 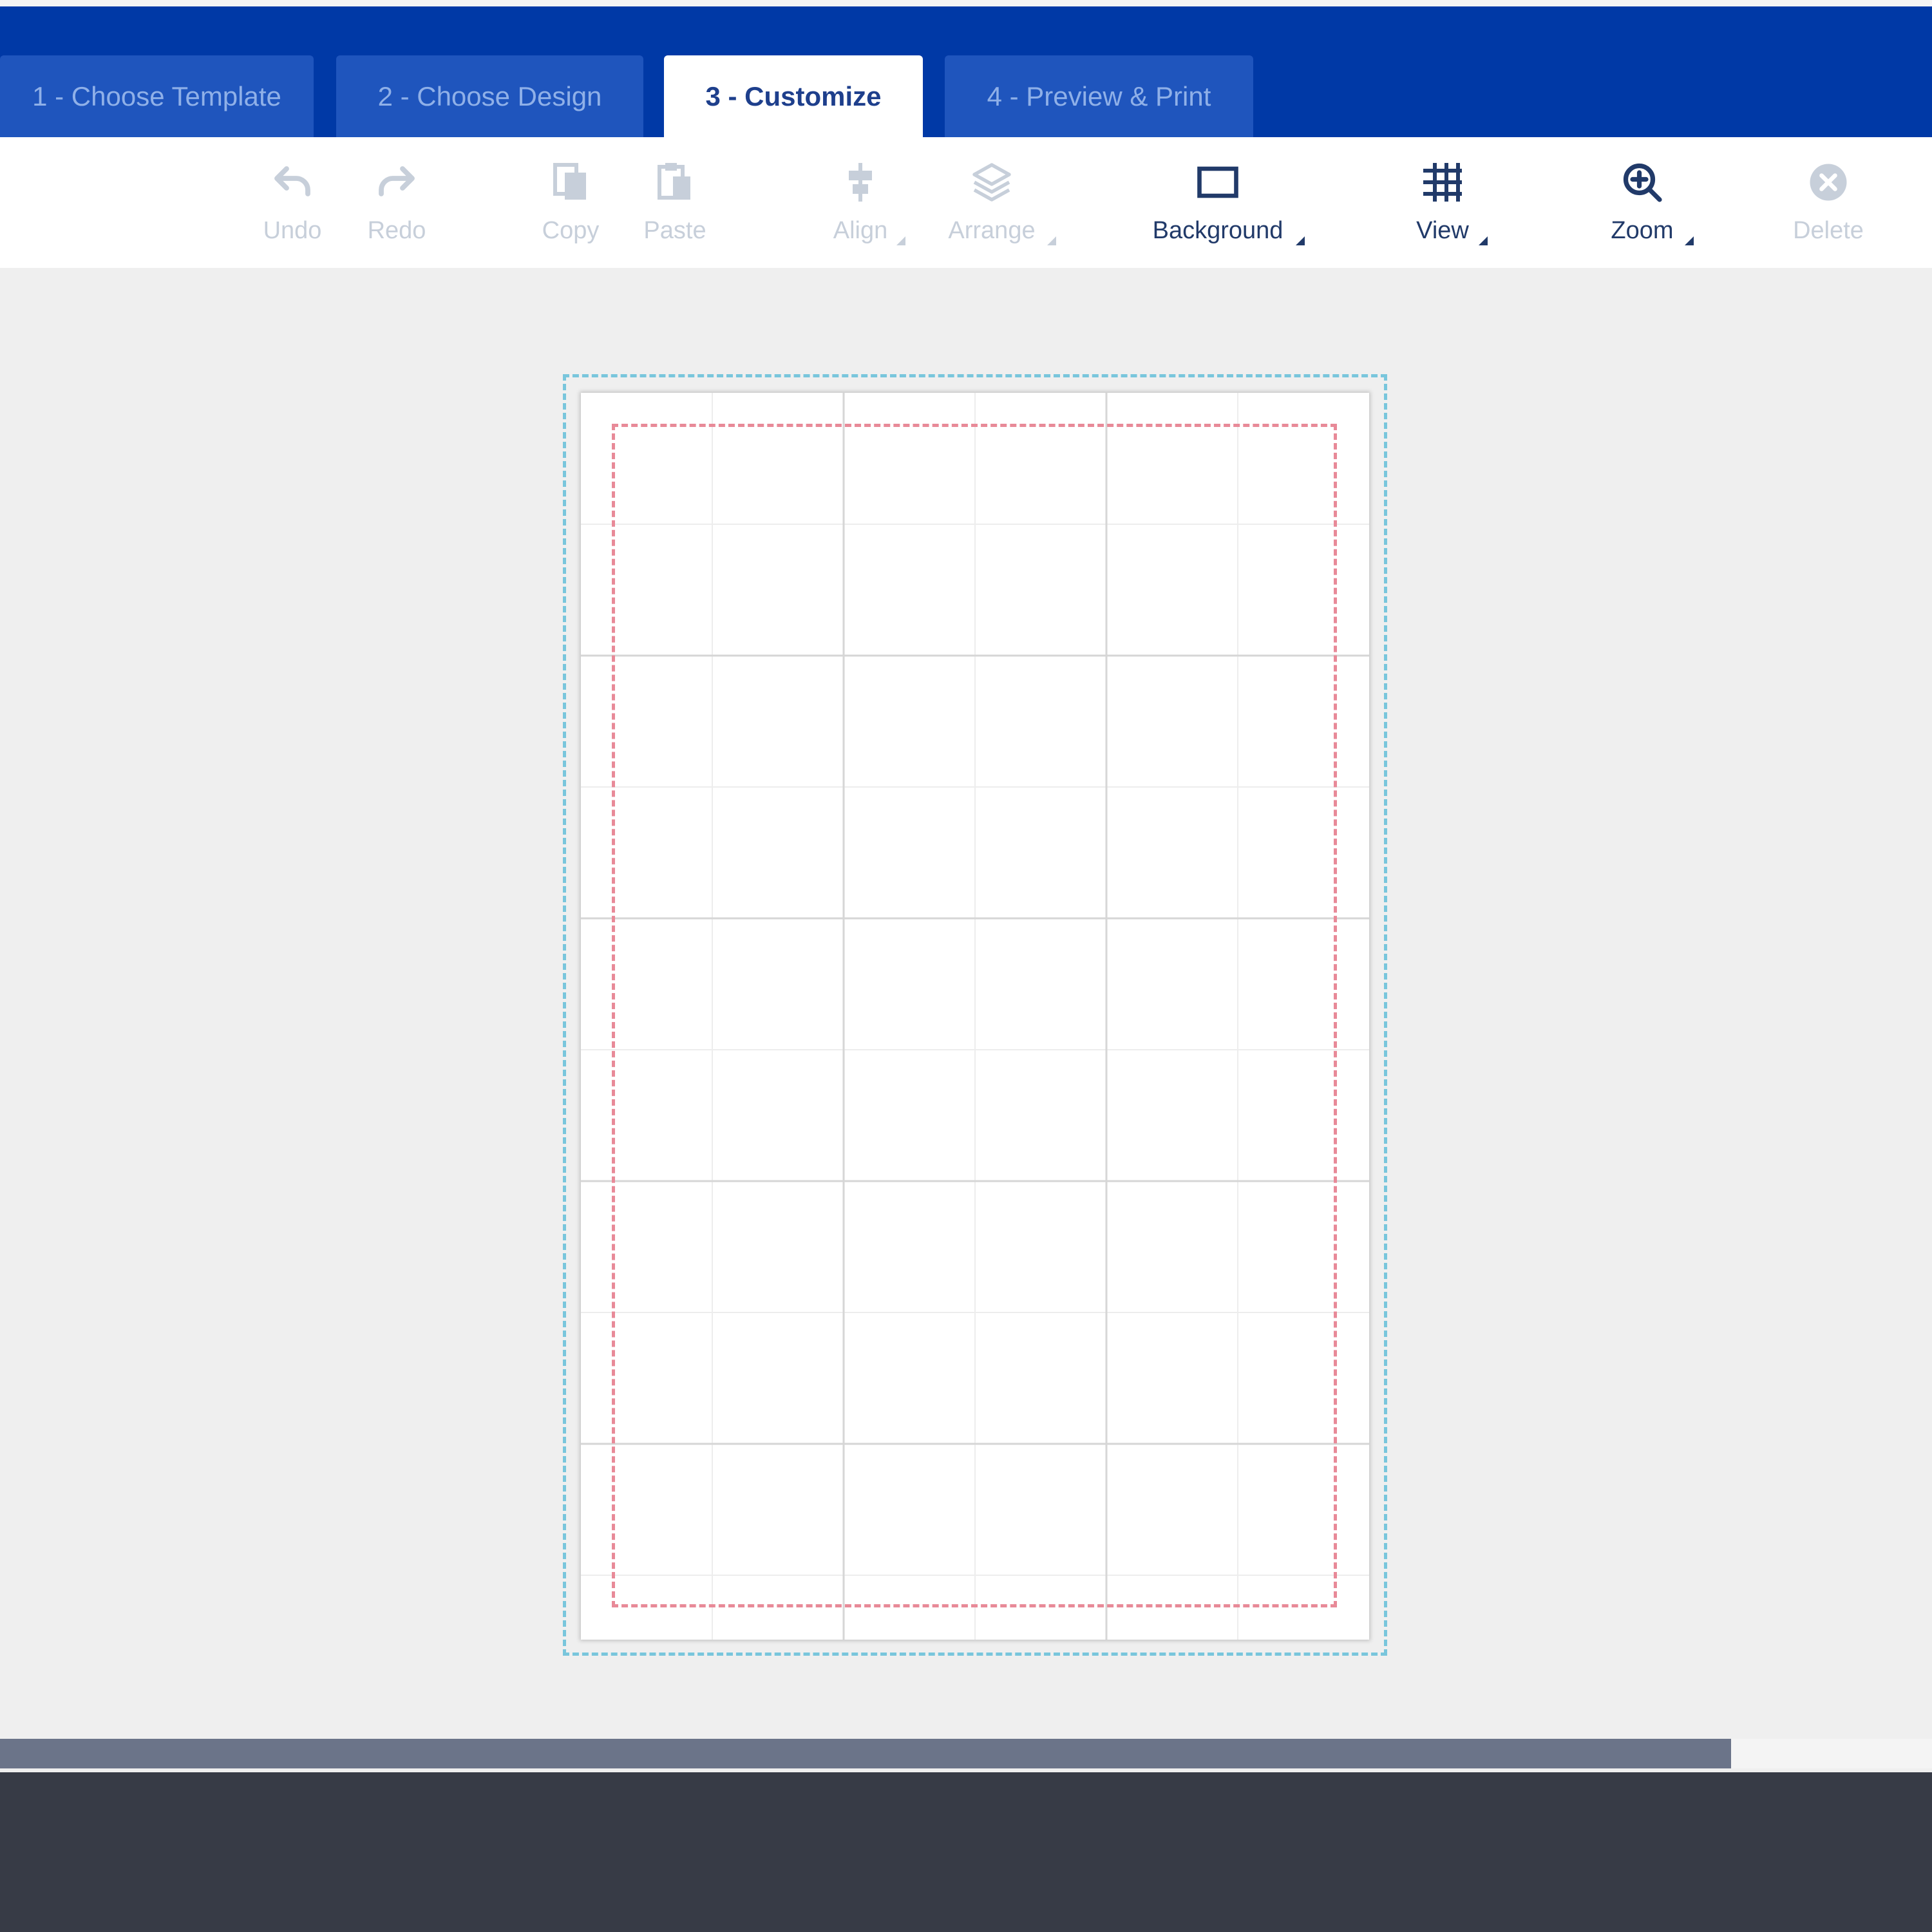 What do you see at coordinates (1442, 231) in the screenshot?
I see `view-label: View` at bounding box center [1442, 231].